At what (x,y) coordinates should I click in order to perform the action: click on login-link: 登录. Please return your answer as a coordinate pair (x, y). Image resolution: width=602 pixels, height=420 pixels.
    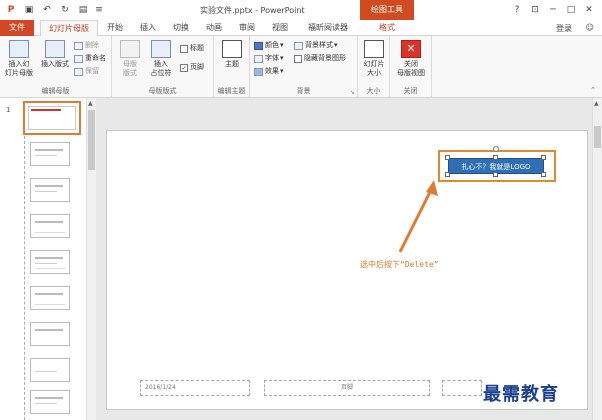
    Looking at the image, I should click on (564, 28).